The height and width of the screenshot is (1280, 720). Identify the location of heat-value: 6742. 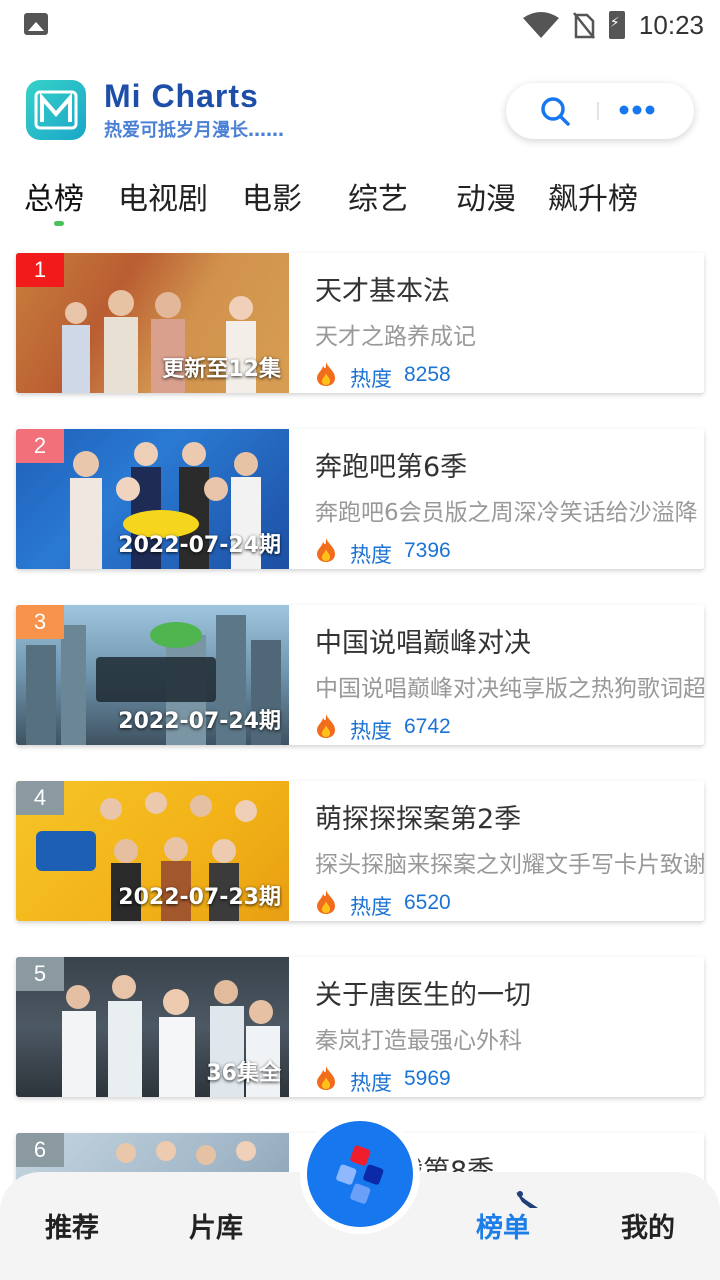
(427, 726).